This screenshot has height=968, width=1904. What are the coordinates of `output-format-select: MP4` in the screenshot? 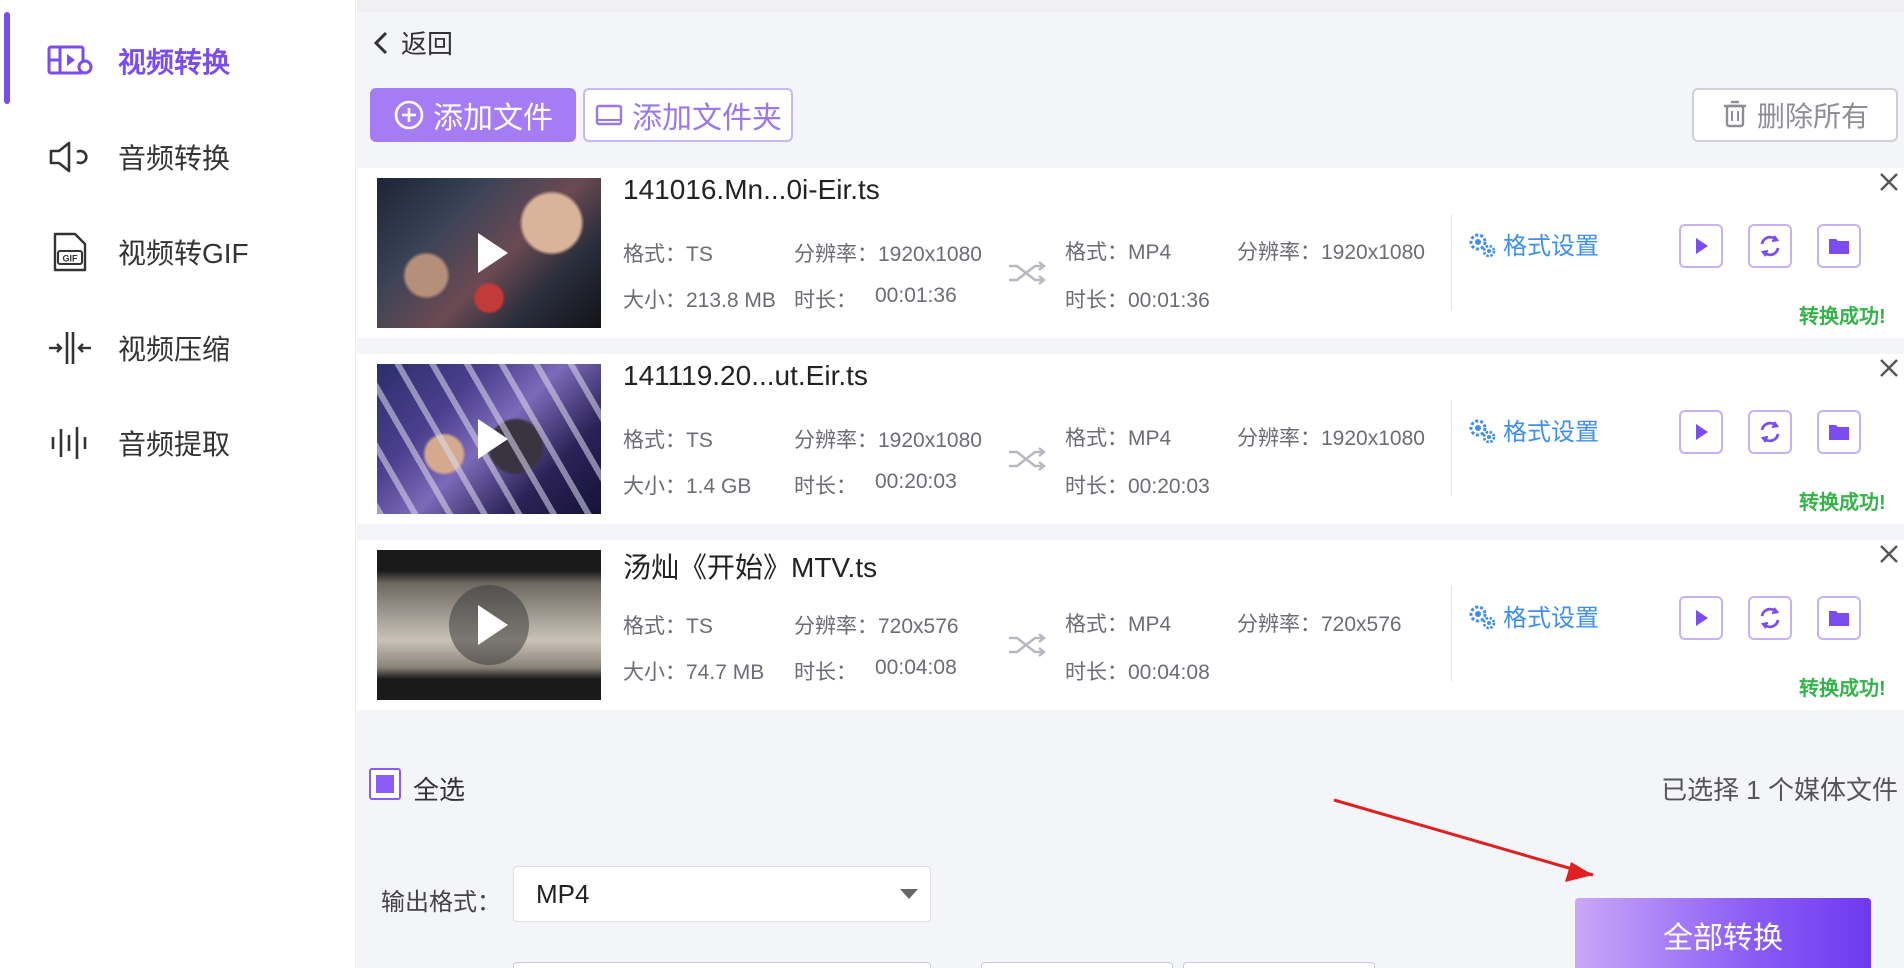 It's located at (722, 894).